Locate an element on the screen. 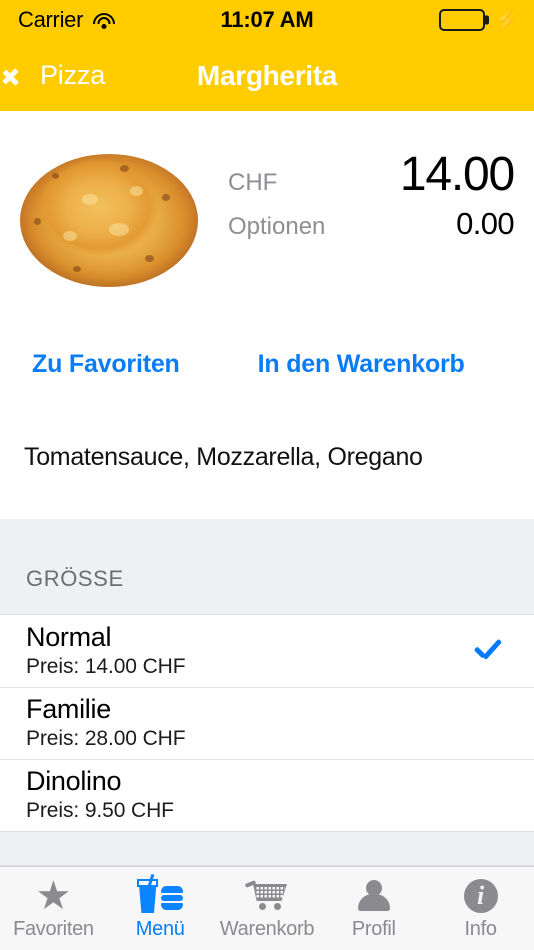  product-description: Tomatensauce, Mozzarella, Oregano is located at coordinates (223, 457).